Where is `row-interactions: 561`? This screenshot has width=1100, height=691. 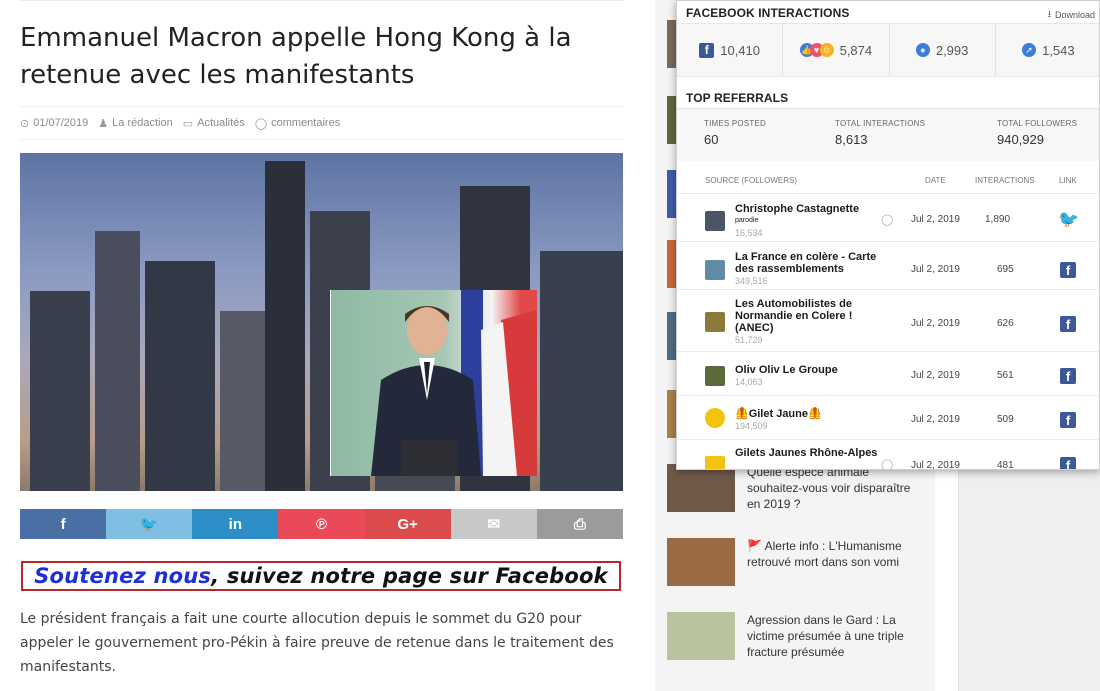
row-interactions: 561 is located at coordinates (1005, 375).